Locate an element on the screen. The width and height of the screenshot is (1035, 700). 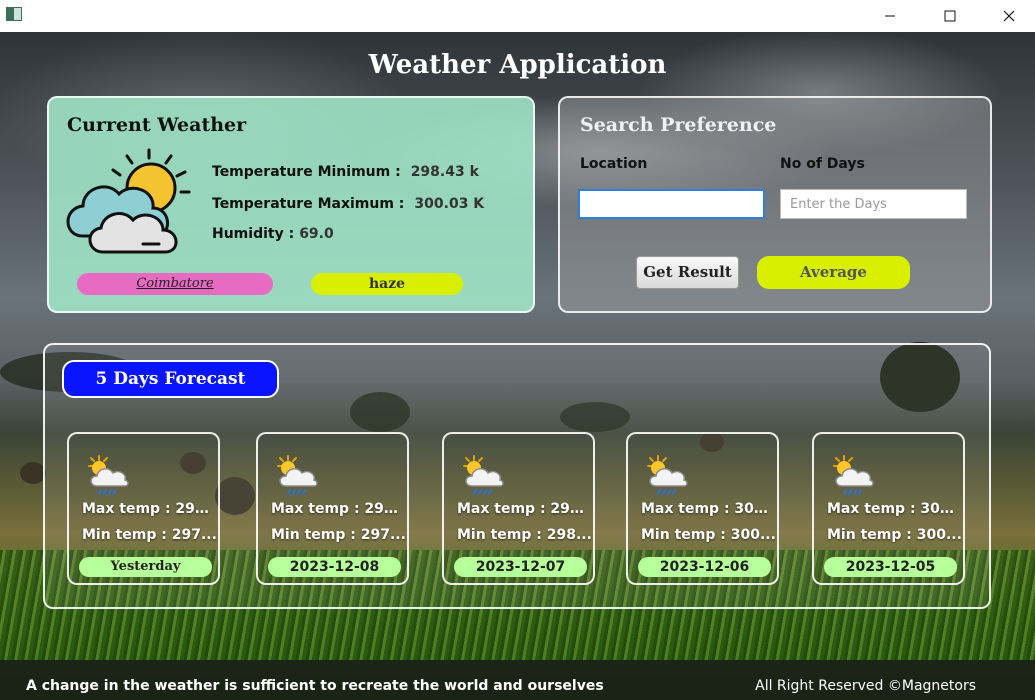
date-badge: 2023-12-06 is located at coordinates (704, 567).